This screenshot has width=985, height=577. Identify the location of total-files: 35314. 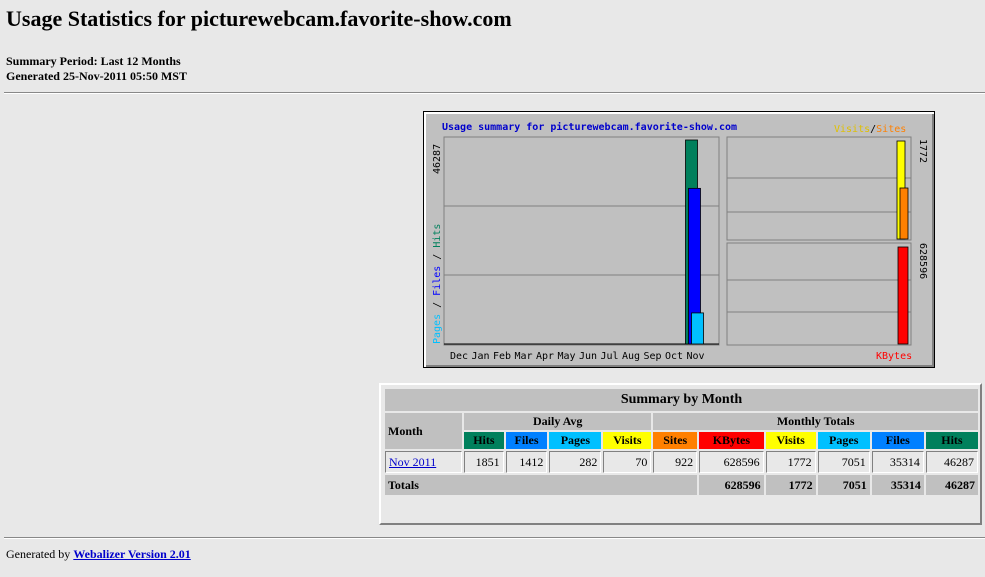
(897, 485).